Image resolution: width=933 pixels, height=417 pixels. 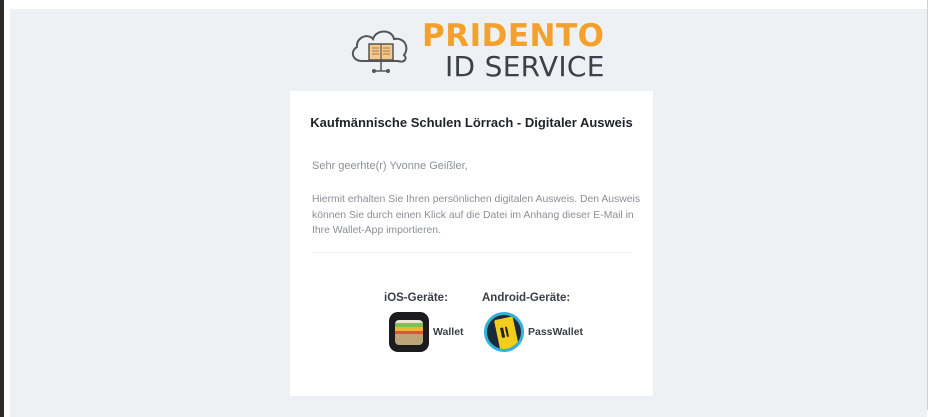 I want to click on pridento-logo: PRIDENTO ID SERVICE, so click(x=483, y=53).